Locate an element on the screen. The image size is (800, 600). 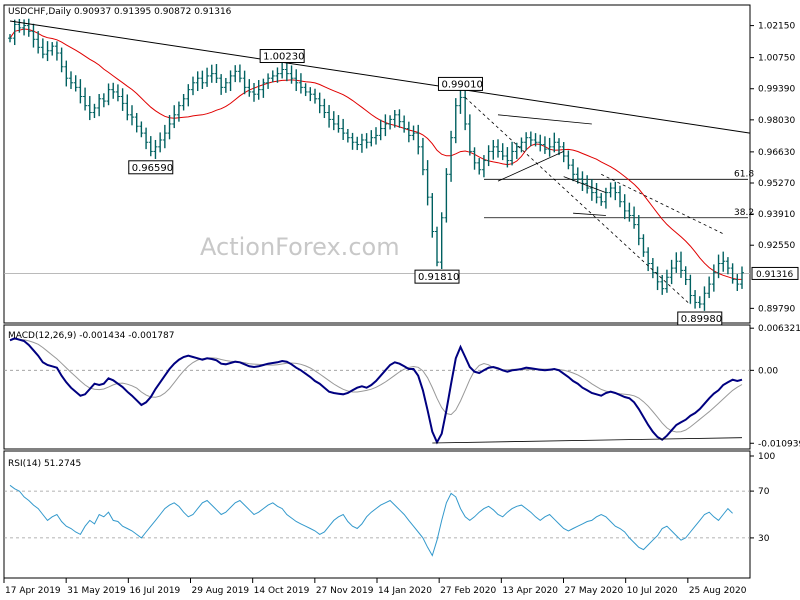
macd-ytick-label: 0.00 is located at coordinates (768, 371).